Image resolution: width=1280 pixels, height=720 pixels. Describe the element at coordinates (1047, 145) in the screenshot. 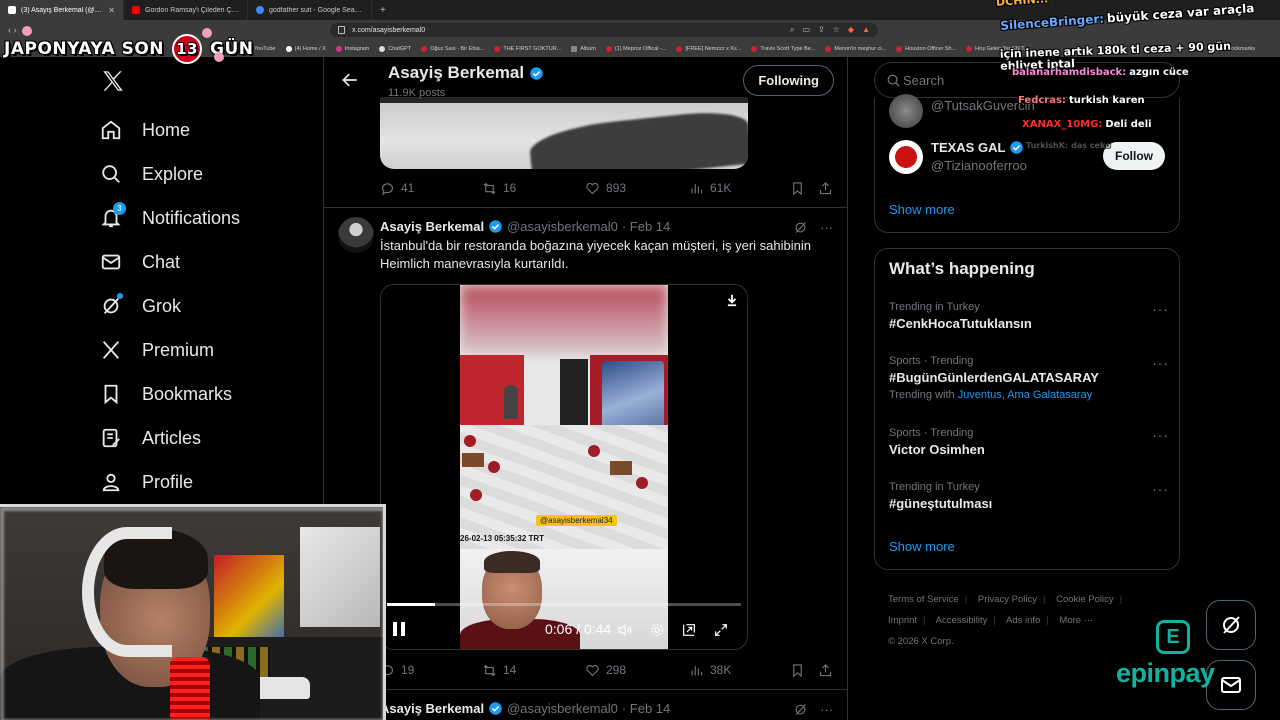

I see `chat-user: TurkishK:` at that location.